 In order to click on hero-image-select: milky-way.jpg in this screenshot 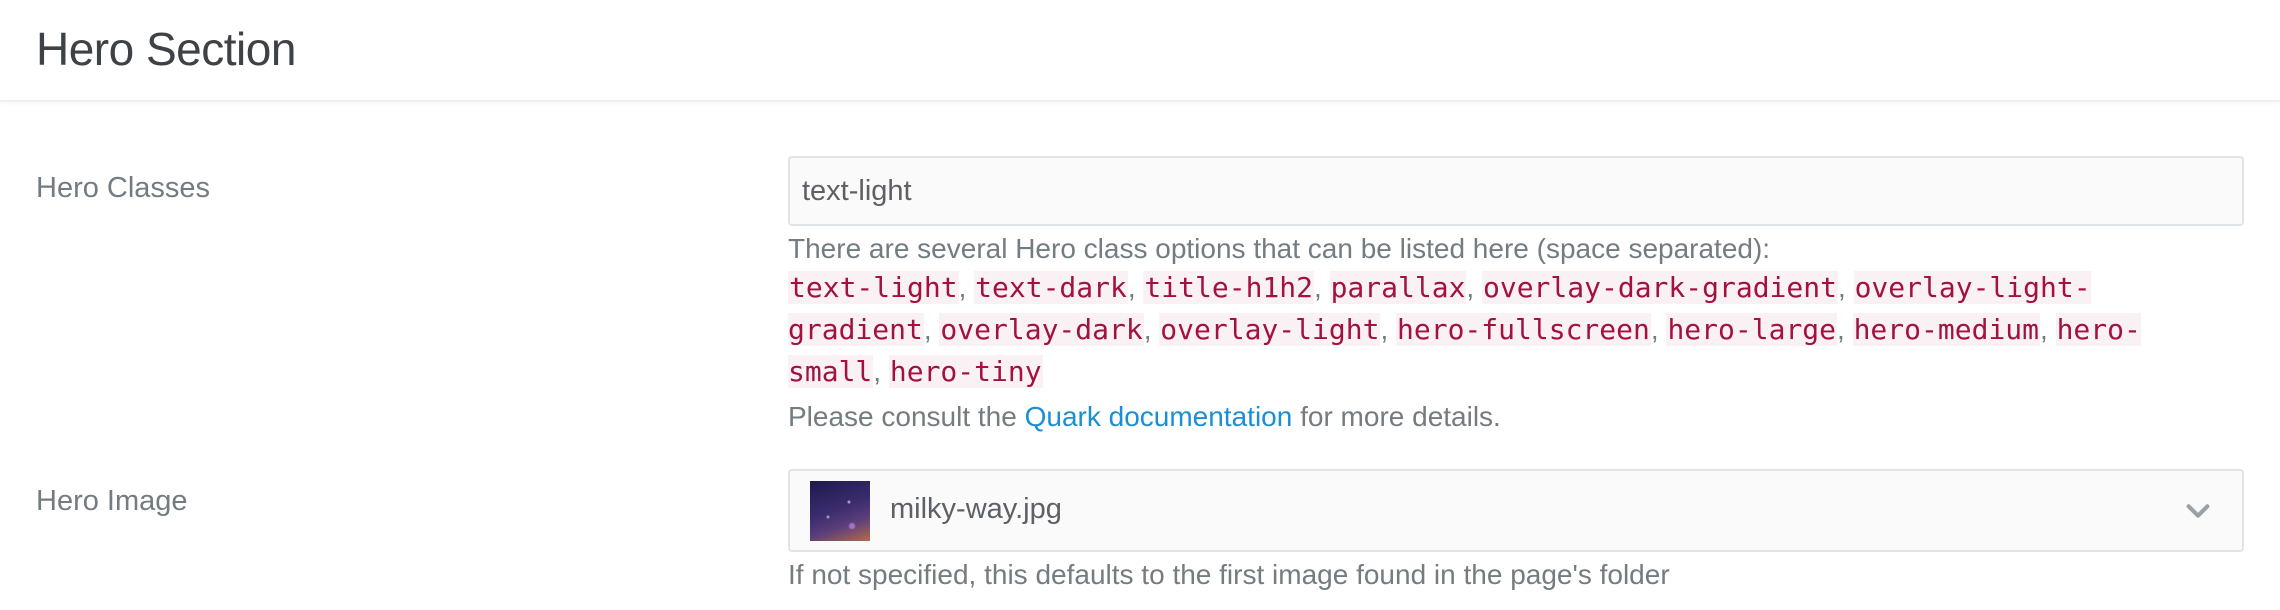, I will do `click(1516, 510)`.